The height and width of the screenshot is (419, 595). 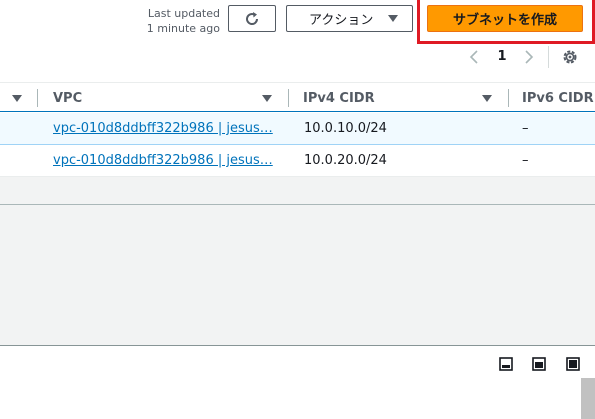 I want to click on ipv4-cidr-cell: 10.0.10.0/24, so click(x=345, y=128).